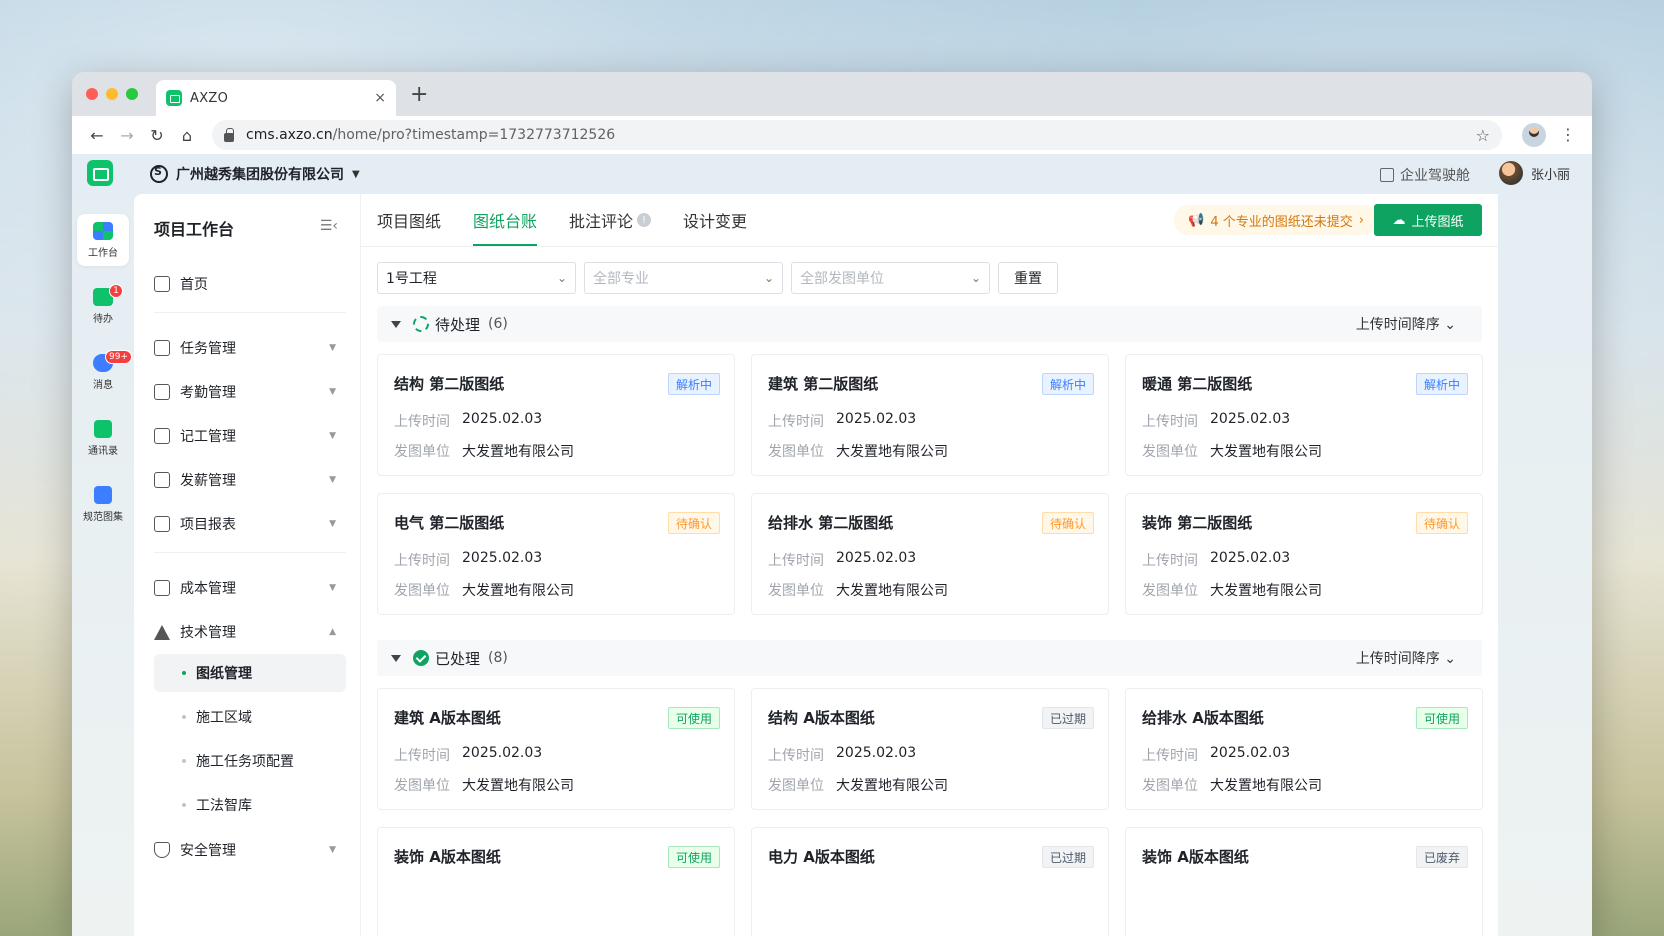 The height and width of the screenshot is (936, 1664). I want to click on drawing-card: 装饰 第二版图纸 待确认 上传时间 2025.02.03 发图单位 大发置地有限公司, so click(1304, 554).